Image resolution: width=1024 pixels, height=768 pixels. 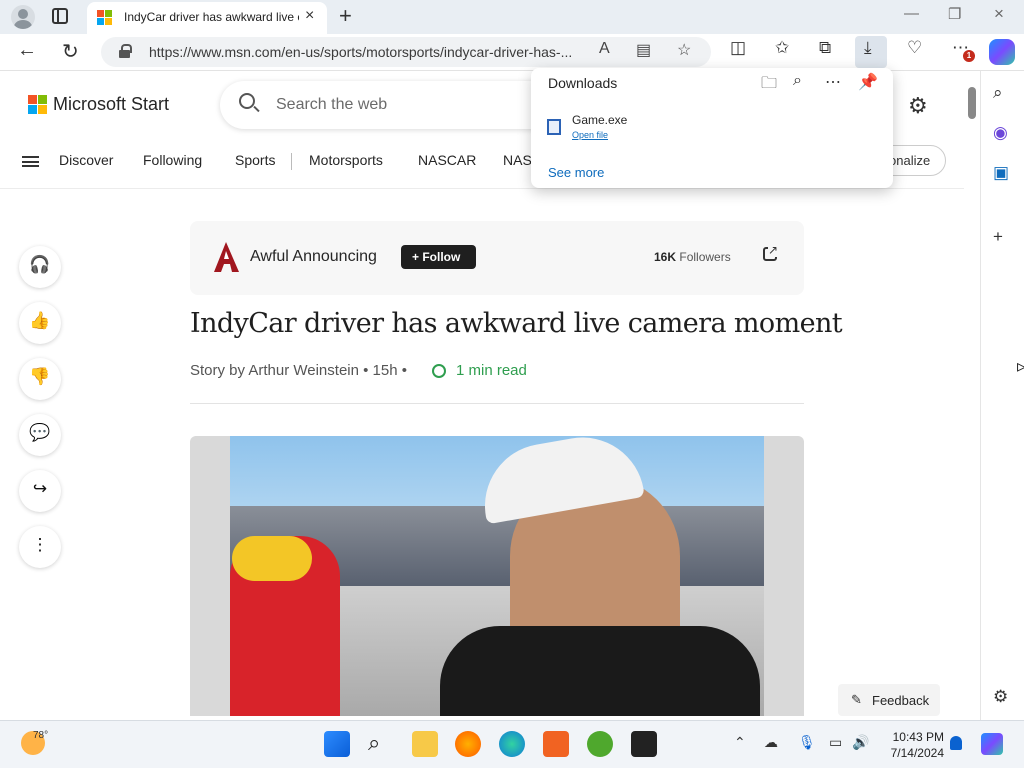 What do you see at coordinates (807, 742) in the screenshot?
I see `microphone-icon: 🎙` at bounding box center [807, 742].